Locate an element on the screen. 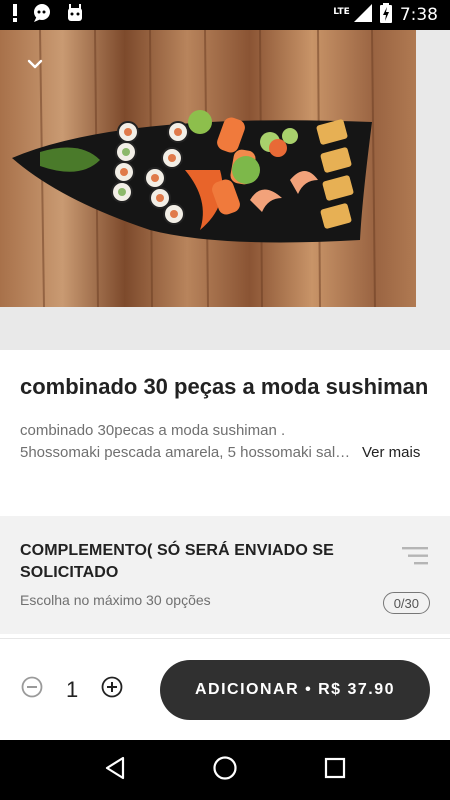 This screenshot has height=800, width=450. decrease-quantity-button is located at coordinates (32, 689).